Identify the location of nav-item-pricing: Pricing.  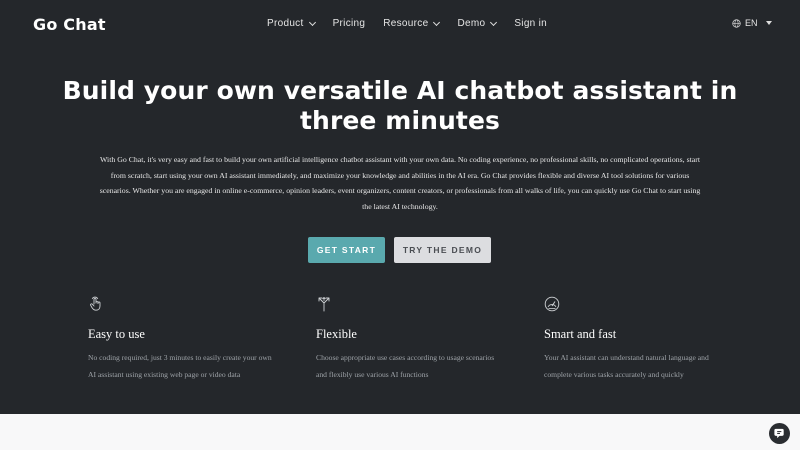
(349, 23).